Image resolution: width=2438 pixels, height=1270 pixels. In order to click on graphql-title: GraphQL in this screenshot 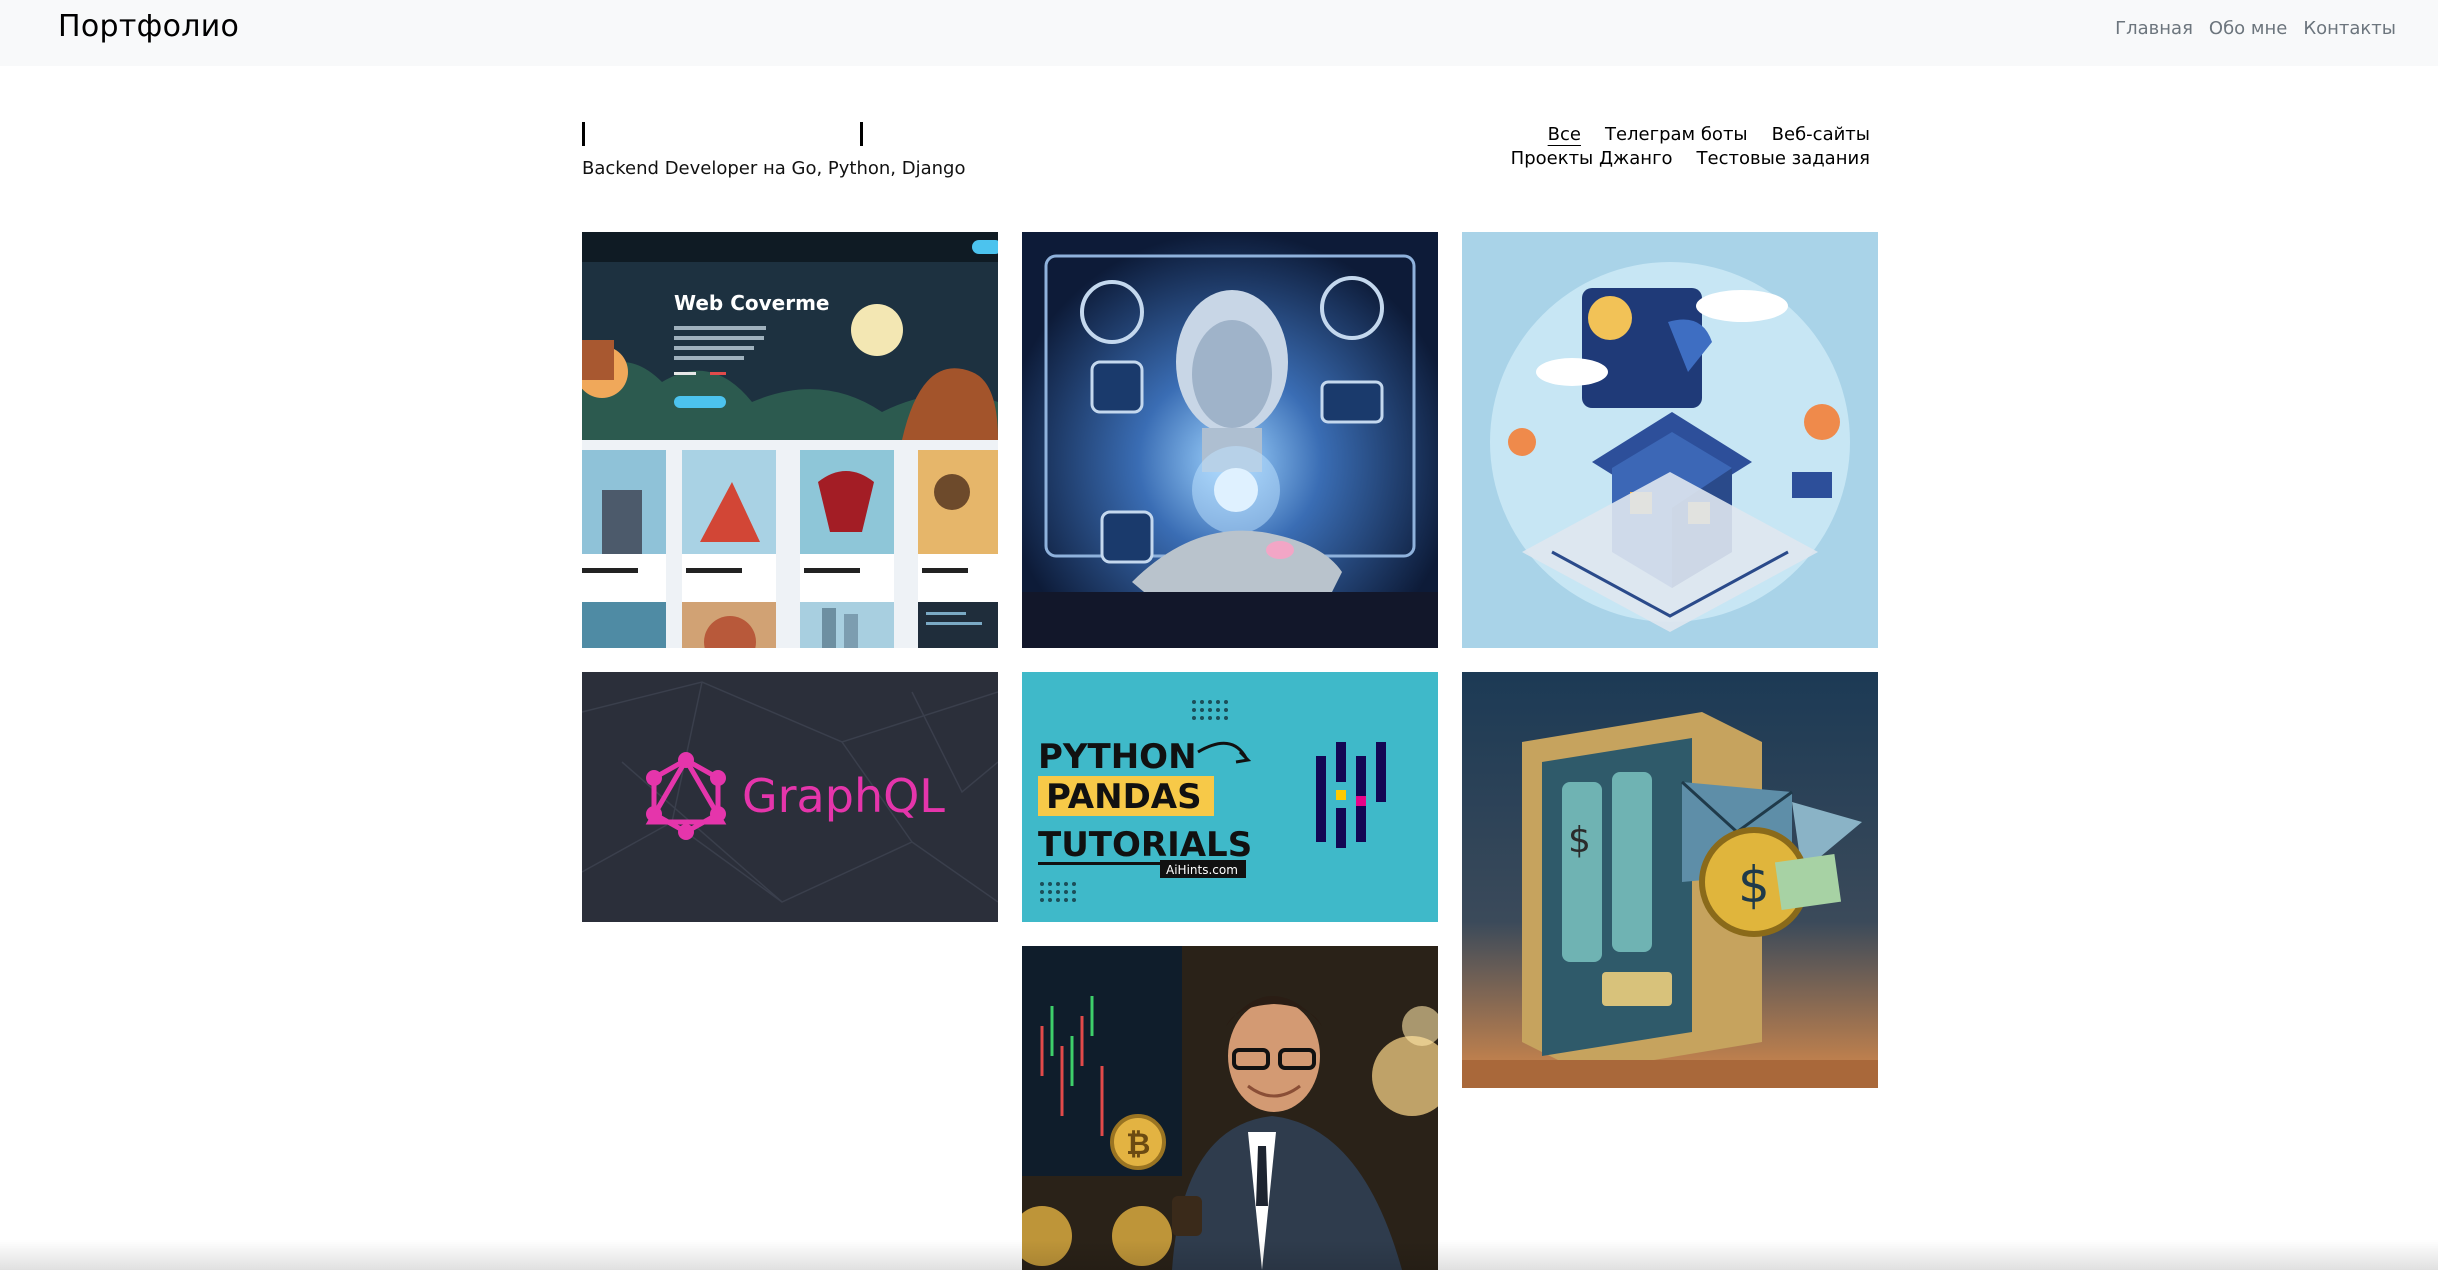, I will do `click(843, 796)`.